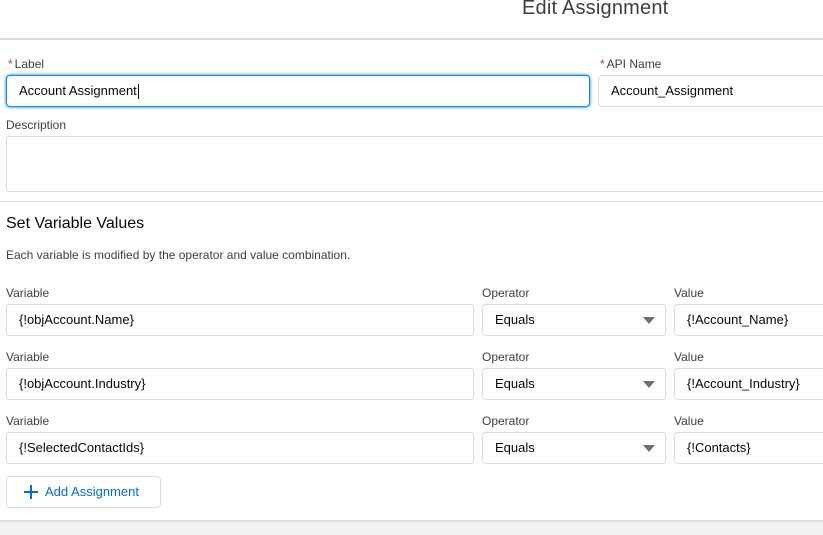  Describe the element at coordinates (78, 90) in the screenshot. I see `label-input-value: Account Assignment` at that location.